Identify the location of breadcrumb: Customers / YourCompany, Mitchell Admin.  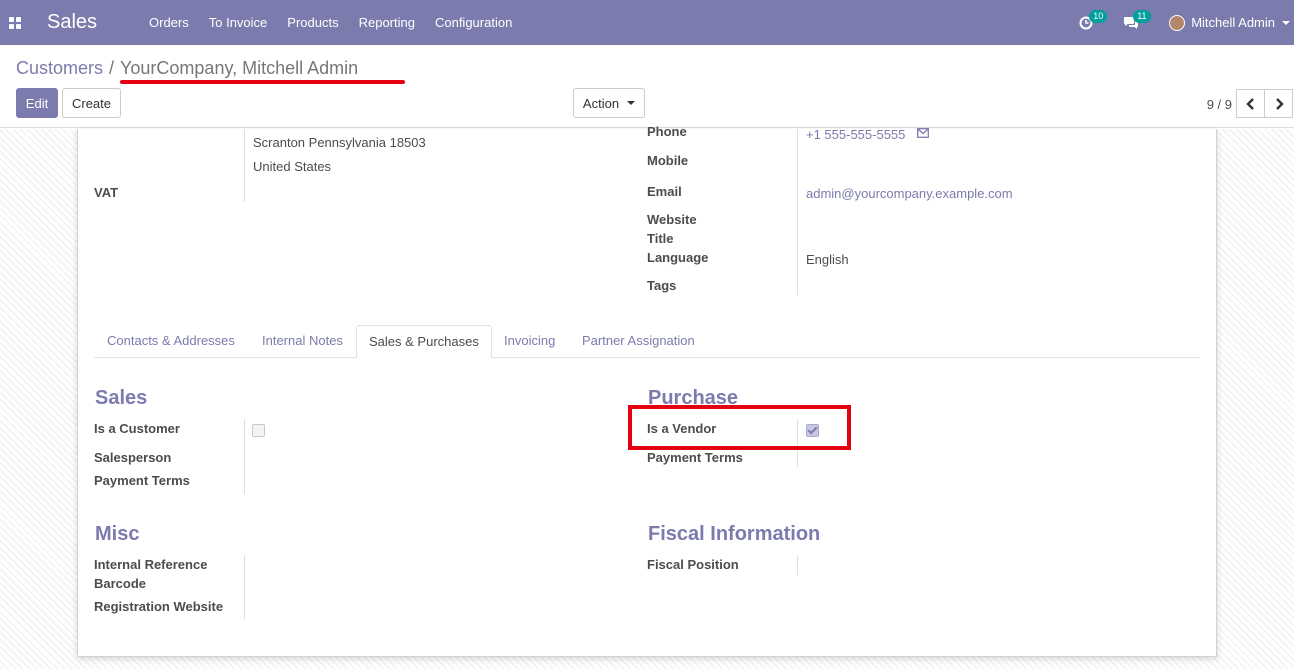
(187, 68).